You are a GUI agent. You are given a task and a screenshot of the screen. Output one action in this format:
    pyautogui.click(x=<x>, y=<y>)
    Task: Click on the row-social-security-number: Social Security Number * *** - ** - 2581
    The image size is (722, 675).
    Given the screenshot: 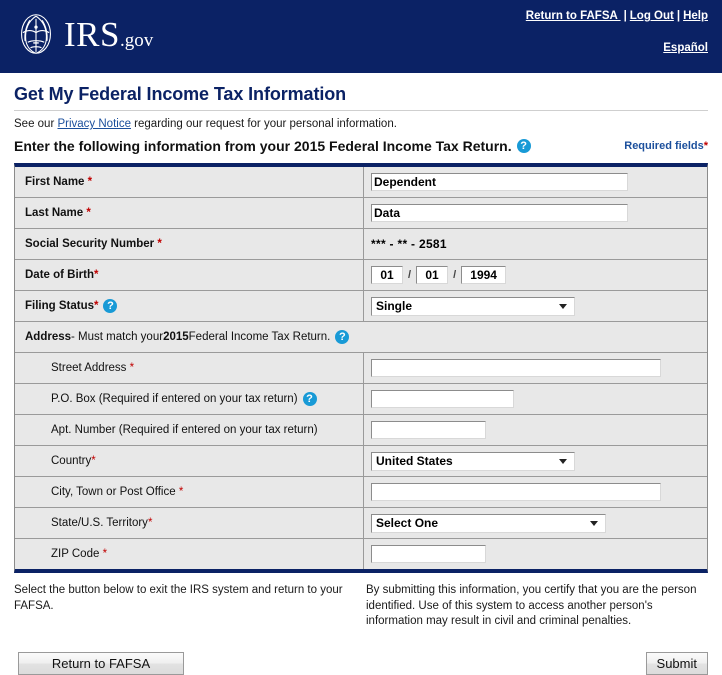 What is the action you would take?
    pyautogui.click(x=361, y=244)
    